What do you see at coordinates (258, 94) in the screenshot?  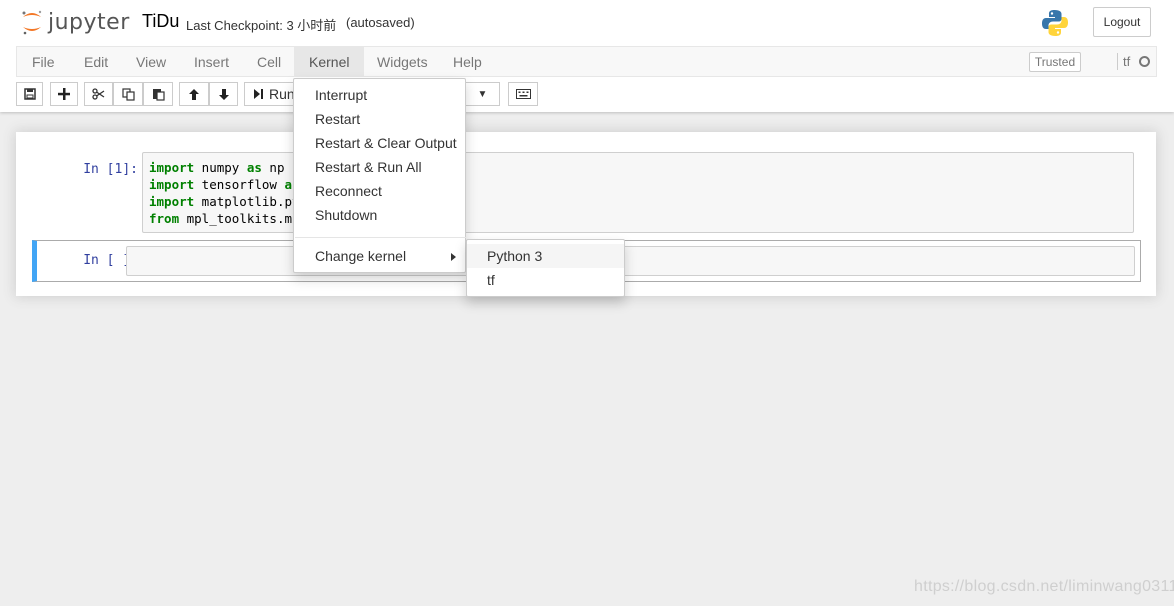 I see `step-forward-icon` at bounding box center [258, 94].